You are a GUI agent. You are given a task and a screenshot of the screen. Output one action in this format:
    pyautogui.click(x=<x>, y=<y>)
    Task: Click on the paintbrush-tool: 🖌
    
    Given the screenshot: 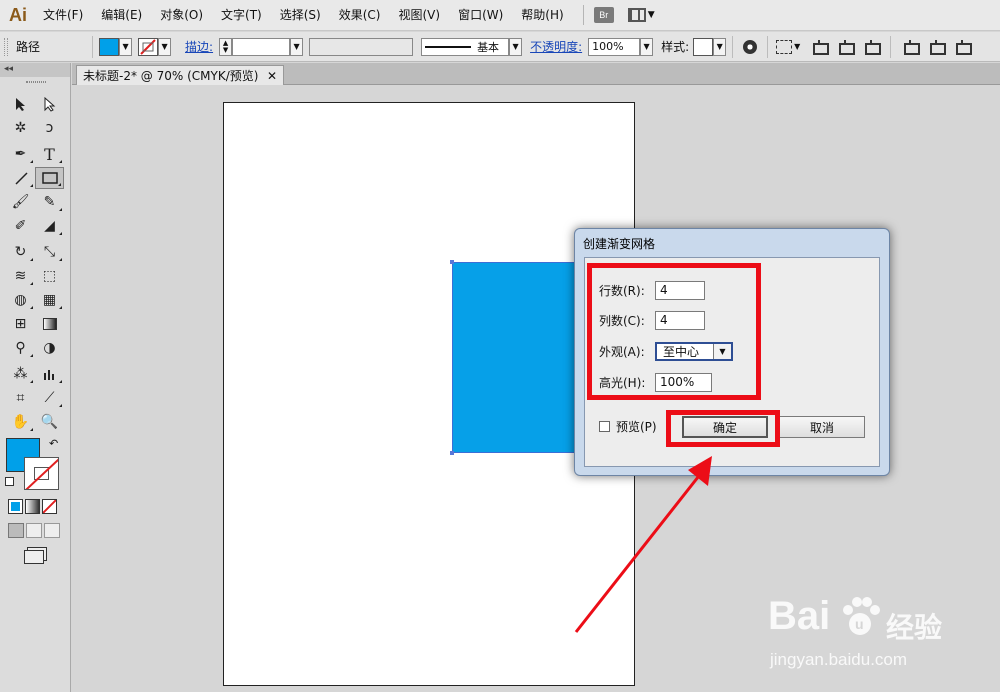 What is the action you would take?
    pyautogui.click(x=20, y=202)
    